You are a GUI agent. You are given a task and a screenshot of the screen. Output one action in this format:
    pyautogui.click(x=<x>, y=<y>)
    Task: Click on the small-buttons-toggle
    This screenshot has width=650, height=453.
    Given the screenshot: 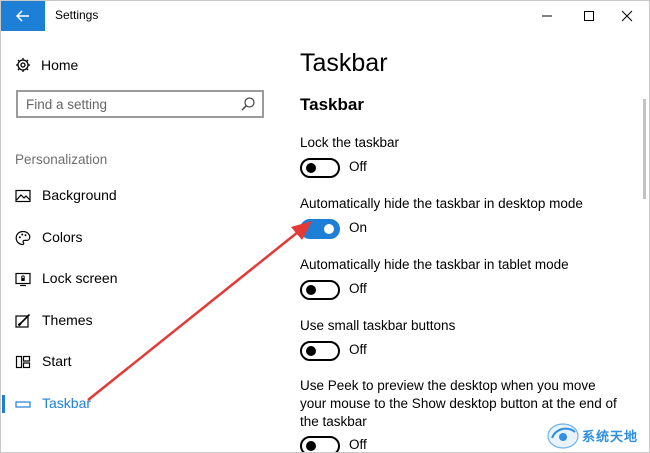 What is the action you would take?
    pyautogui.click(x=320, y=351)
    